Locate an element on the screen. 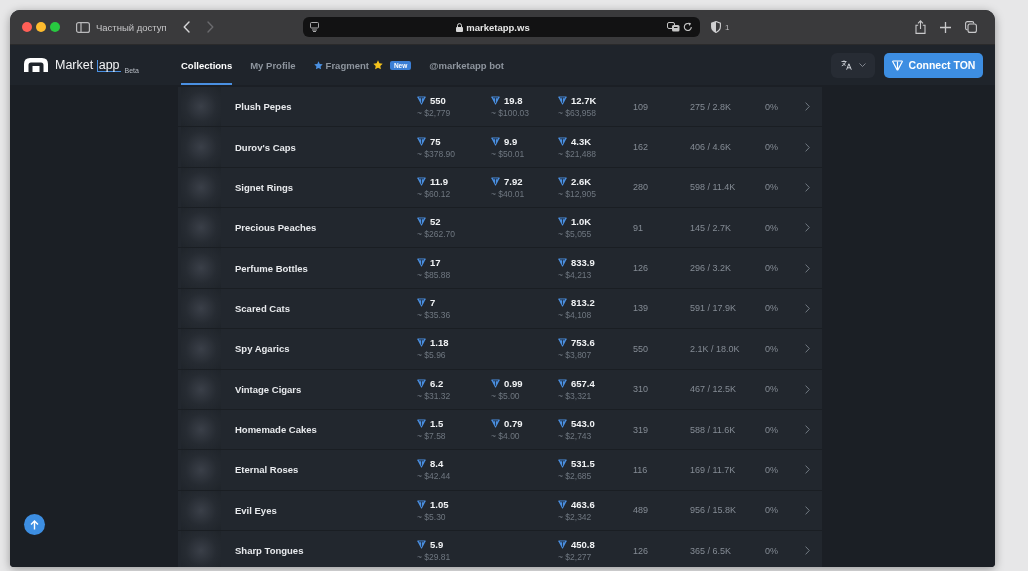 The width and height of the screenshot is (1028, 571). table-row: Durov's Caps 75 ~ $378.90 9.9 ~ $50.01 4.3K ~ $21,488 162 406 / 4.6K 0% is located at coordinates (500, 147).